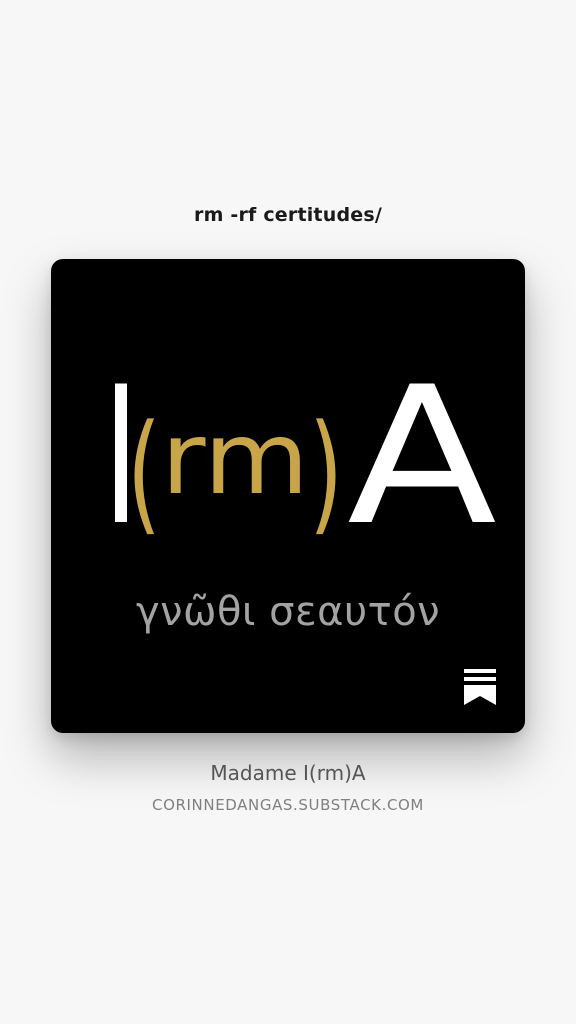  What do you see at coordinates (288, 773) in the screenshot?
I see `publication-name: Madame I(rm)A` at bounding box center [288, 773].